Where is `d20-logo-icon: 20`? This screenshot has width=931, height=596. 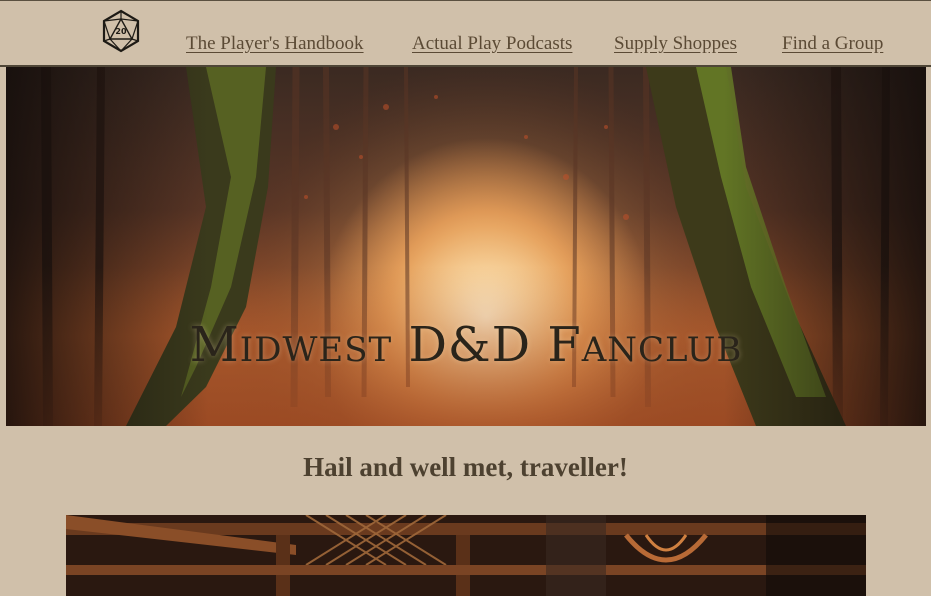 d20-logo-icon: 20 is located at coordinates (121, 31).